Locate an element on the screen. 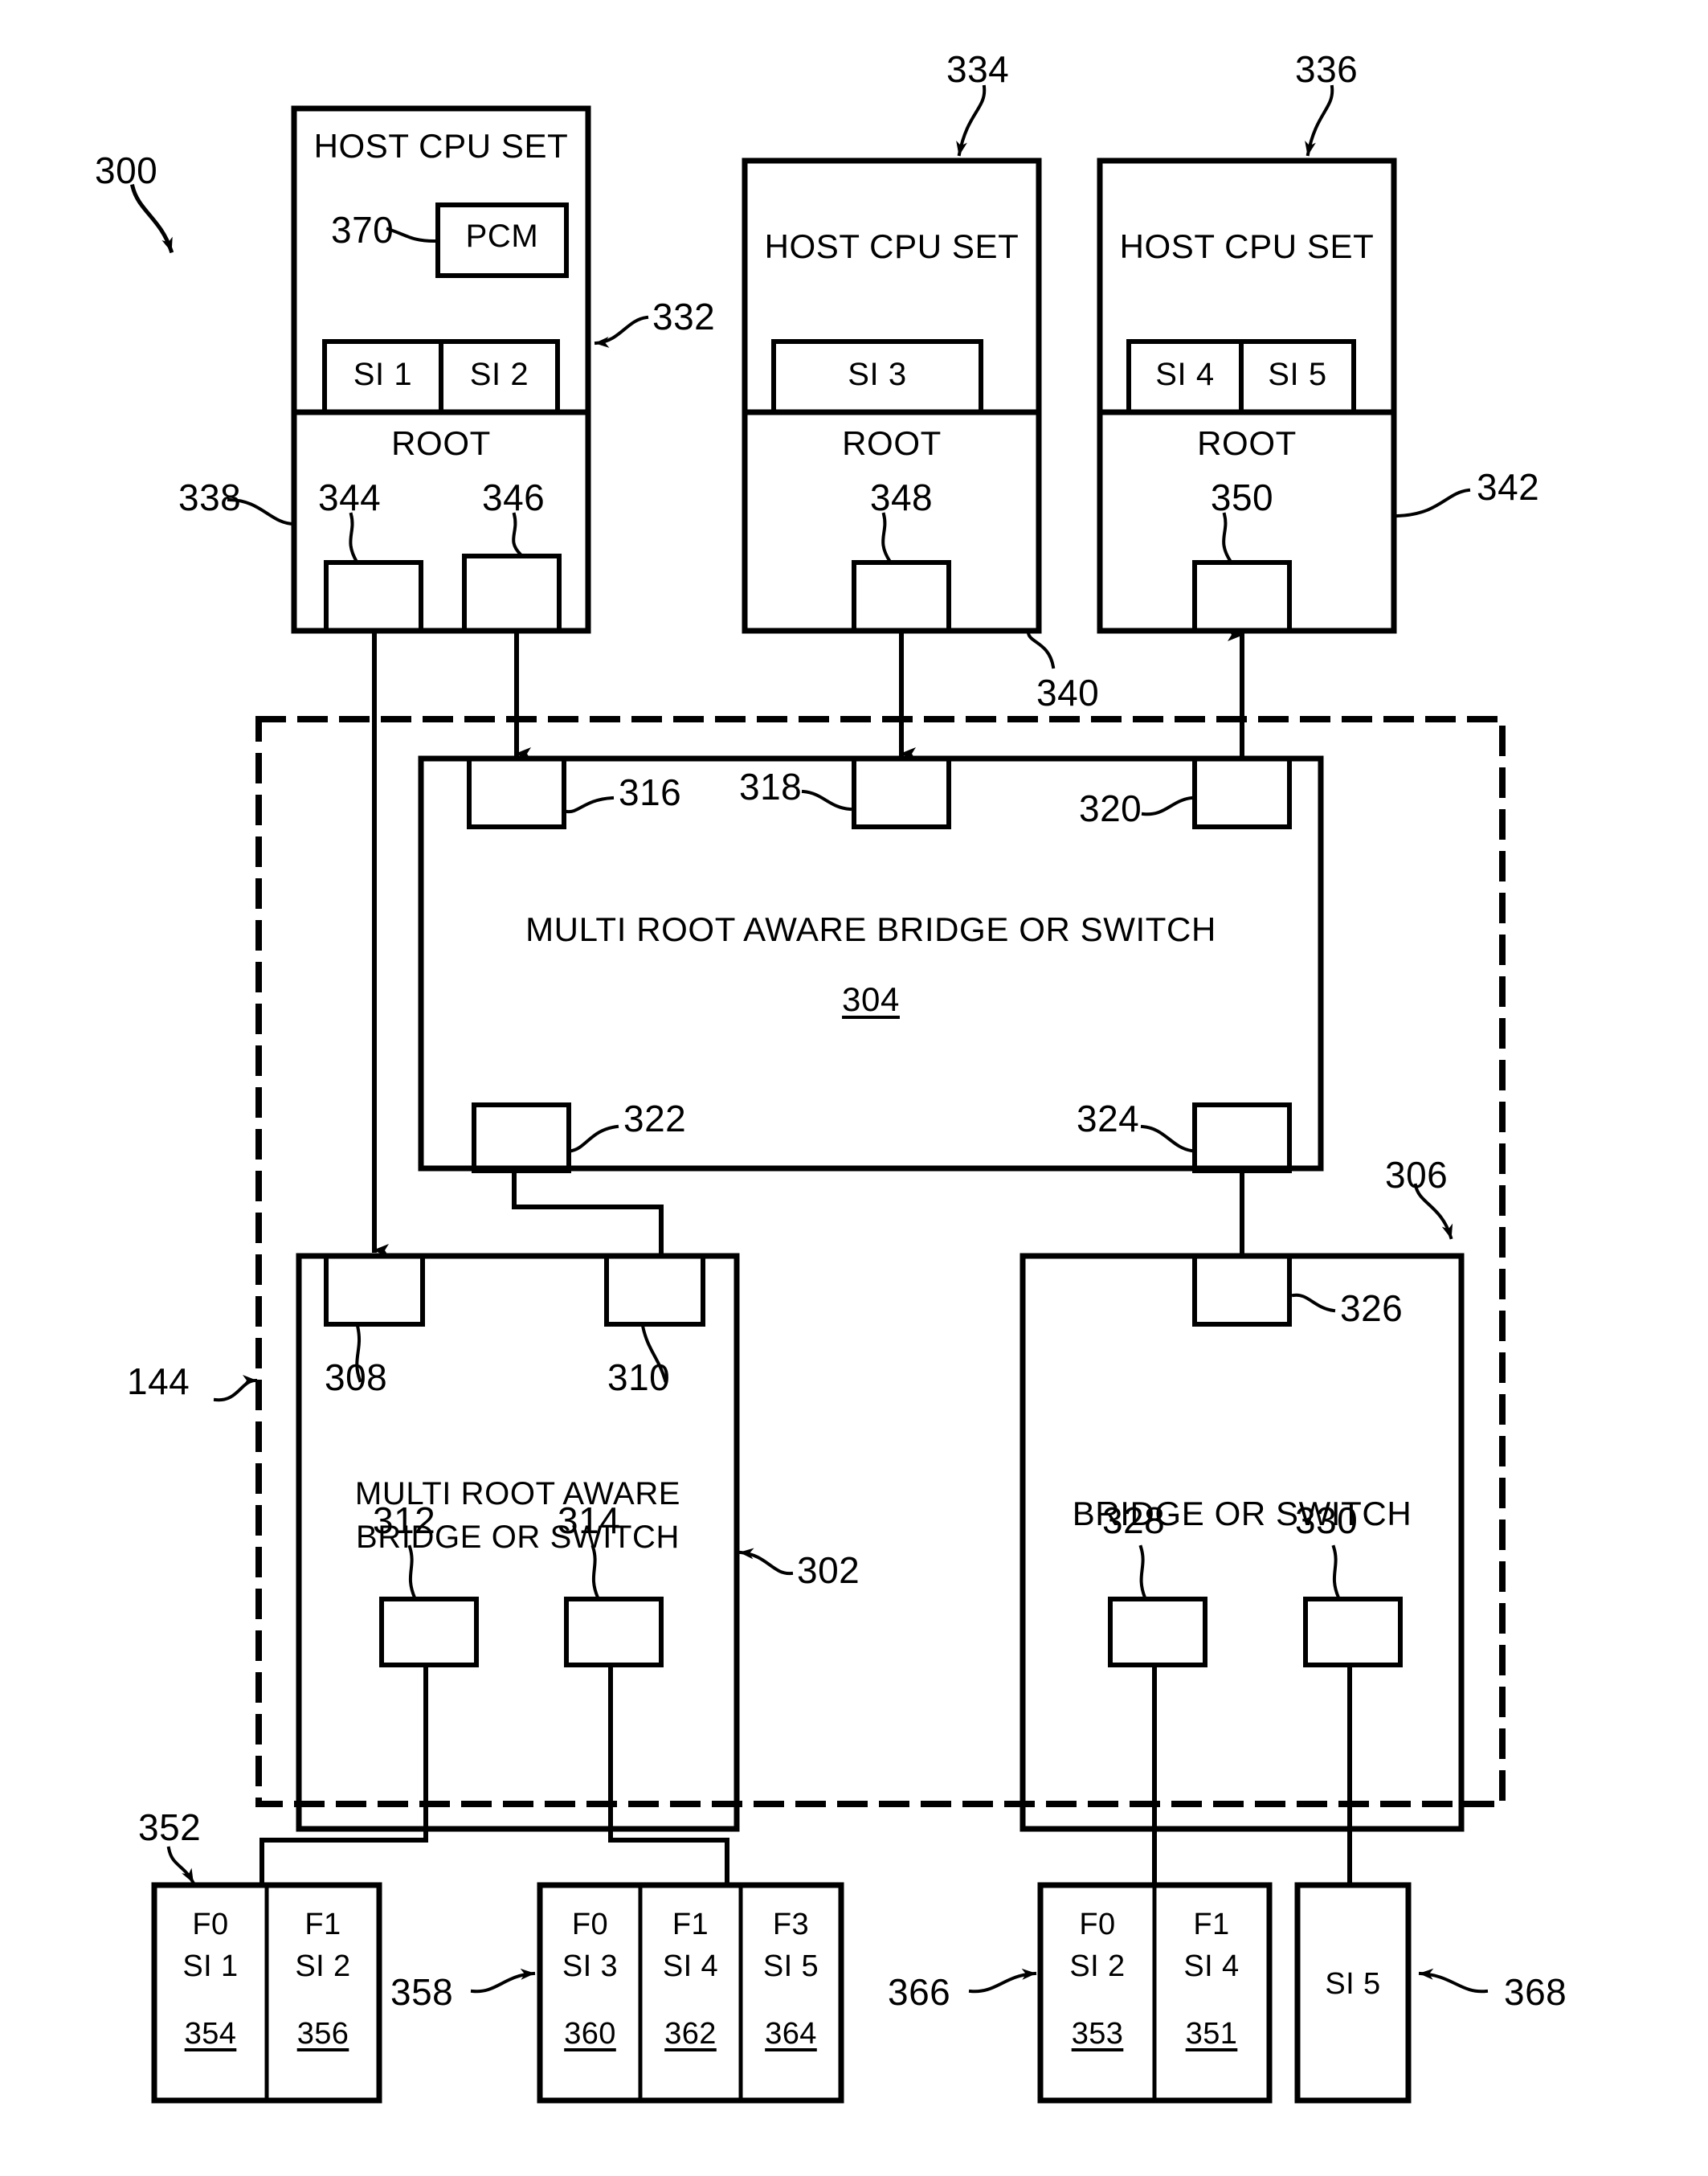  port-ref-322: 322 is located at coordinates (655, 1118).